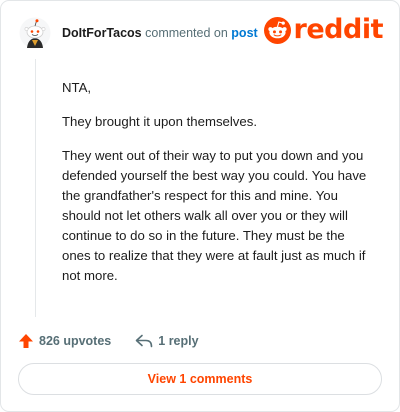  I want to click on avatar, so click(35, 33).